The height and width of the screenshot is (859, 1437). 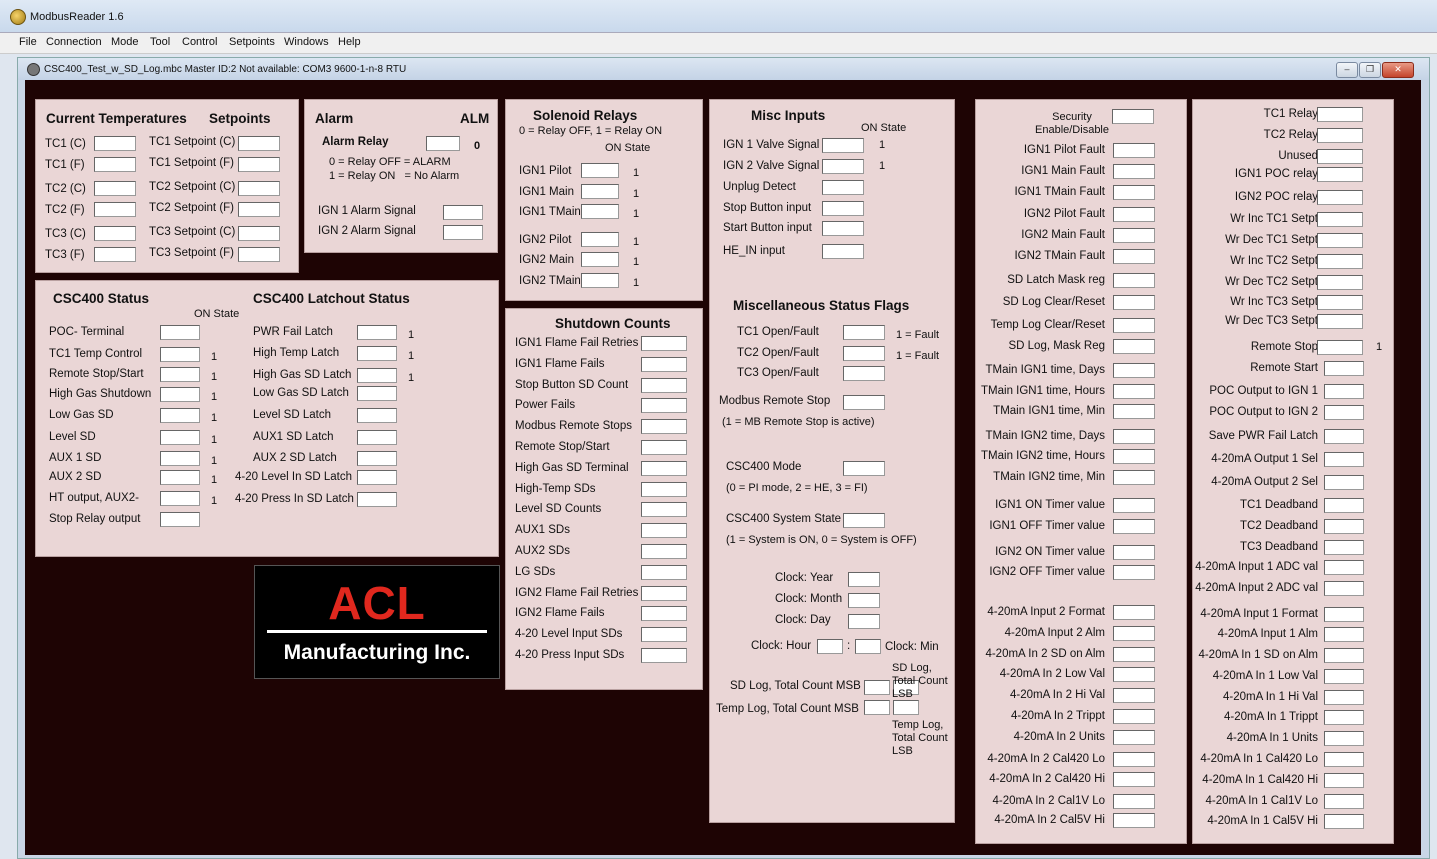 What do you see at coordinates (463, 232) in the screenshot?
I see `alarm-signal-field` at bounding box center [463, 232].